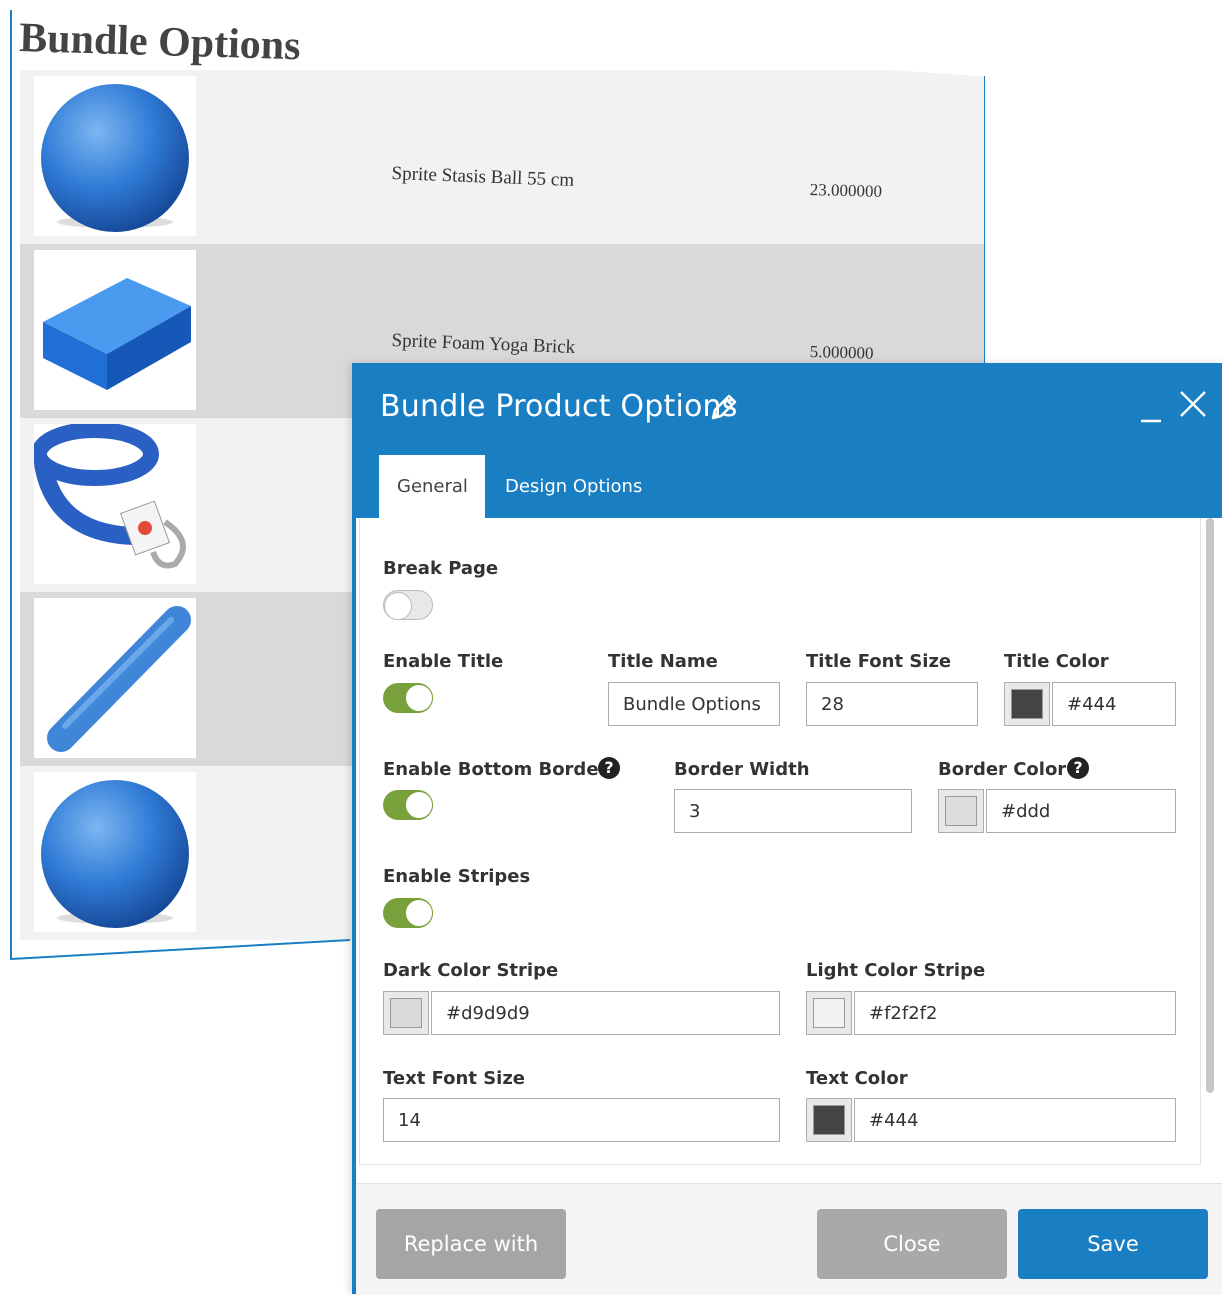  What do you see at coordinates (502, 157) in the screenshot?
I see `list-item: Sprite Stasis Ball 55 cm 23.000000` at bounding box center [502, 157].